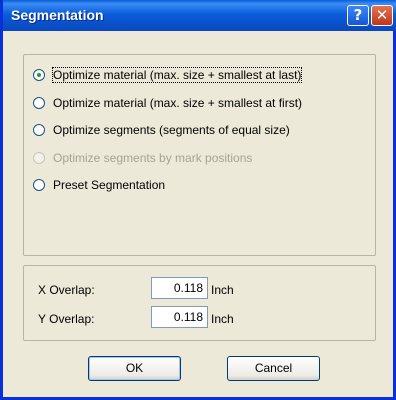 This screenshot has height=400, width=396. I want to click on x-overlap-unit: Inch, so click(222, 290).